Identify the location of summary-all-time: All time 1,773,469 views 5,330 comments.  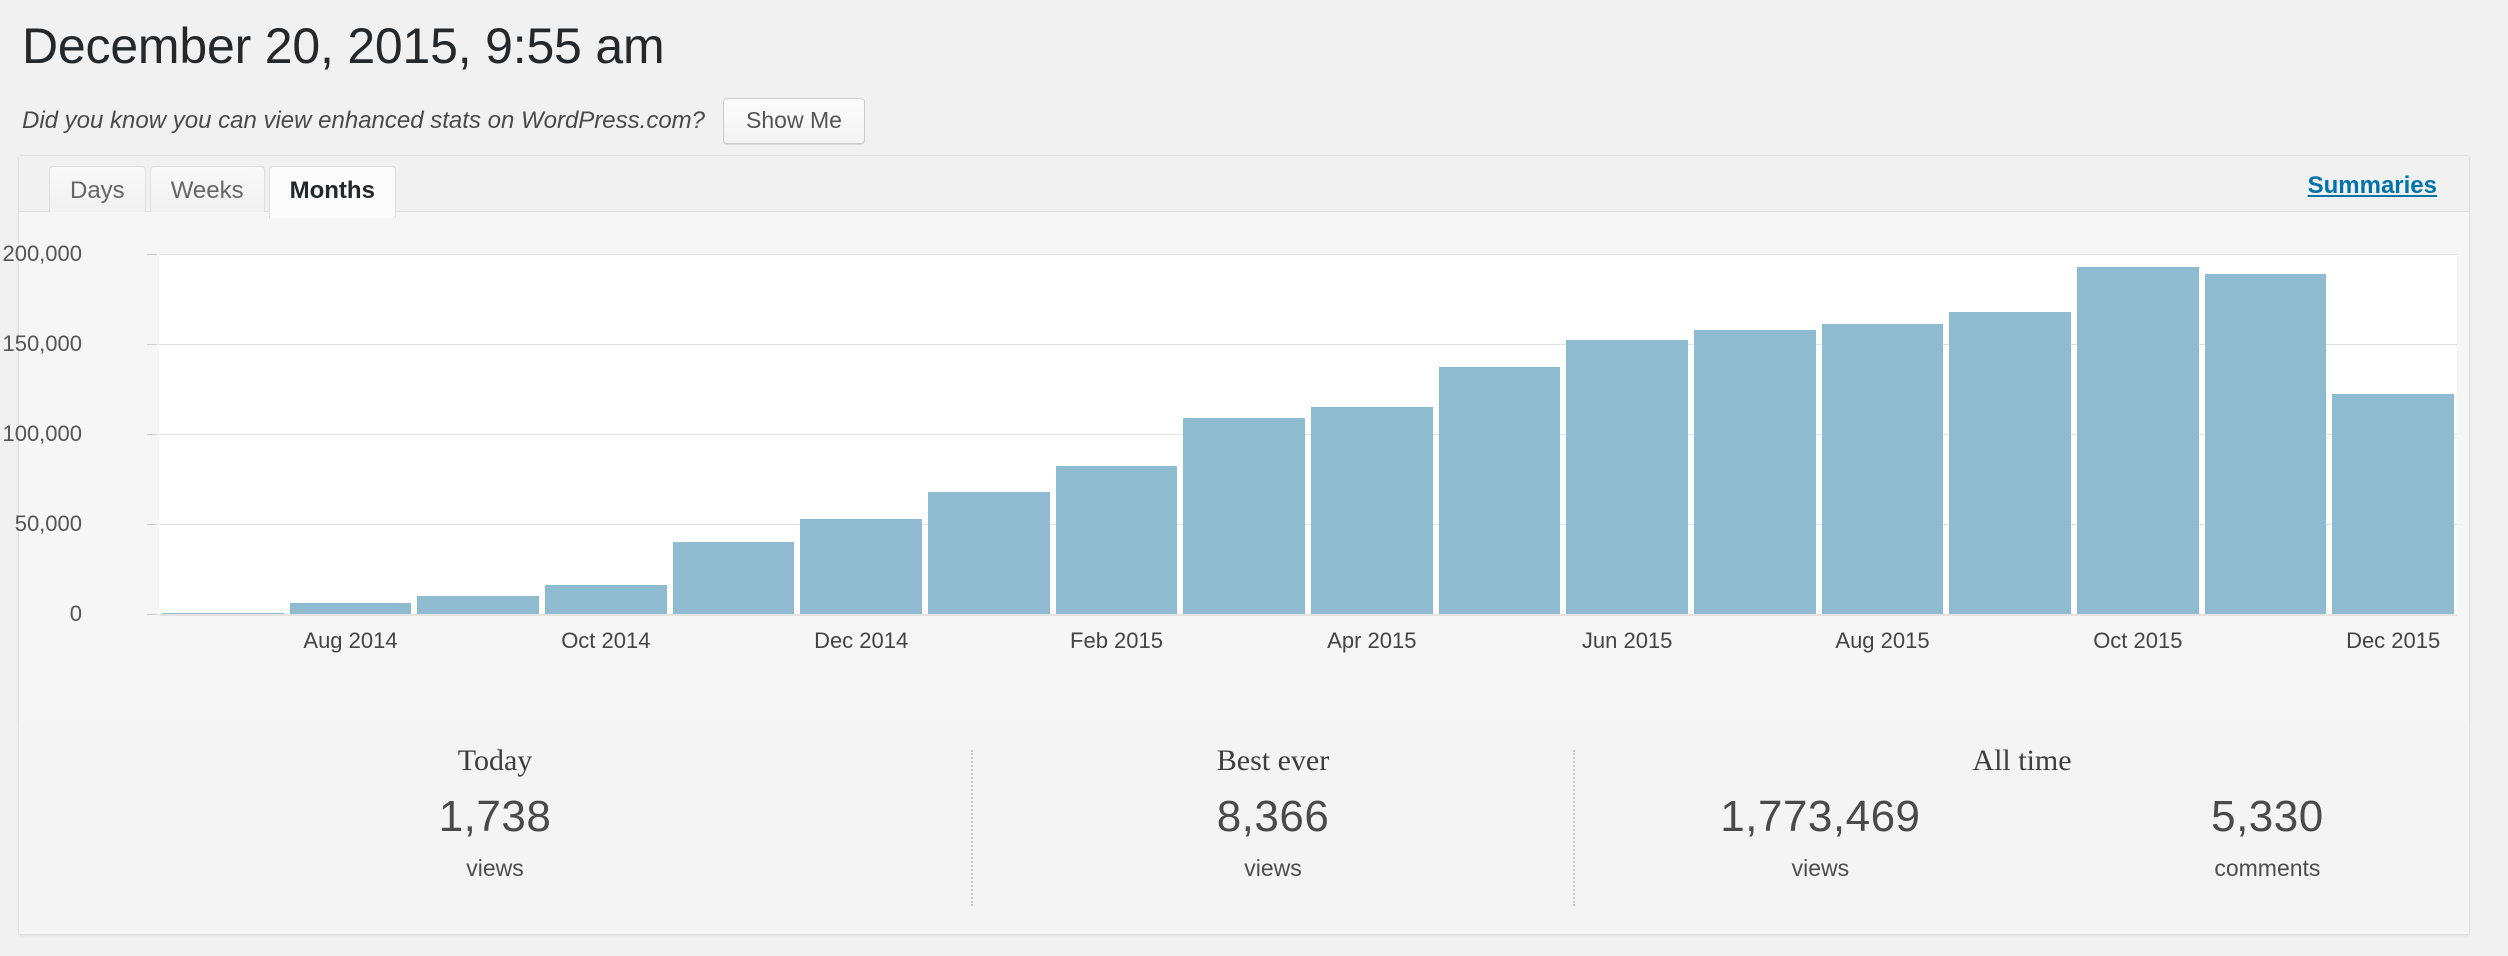
(2022, 828).